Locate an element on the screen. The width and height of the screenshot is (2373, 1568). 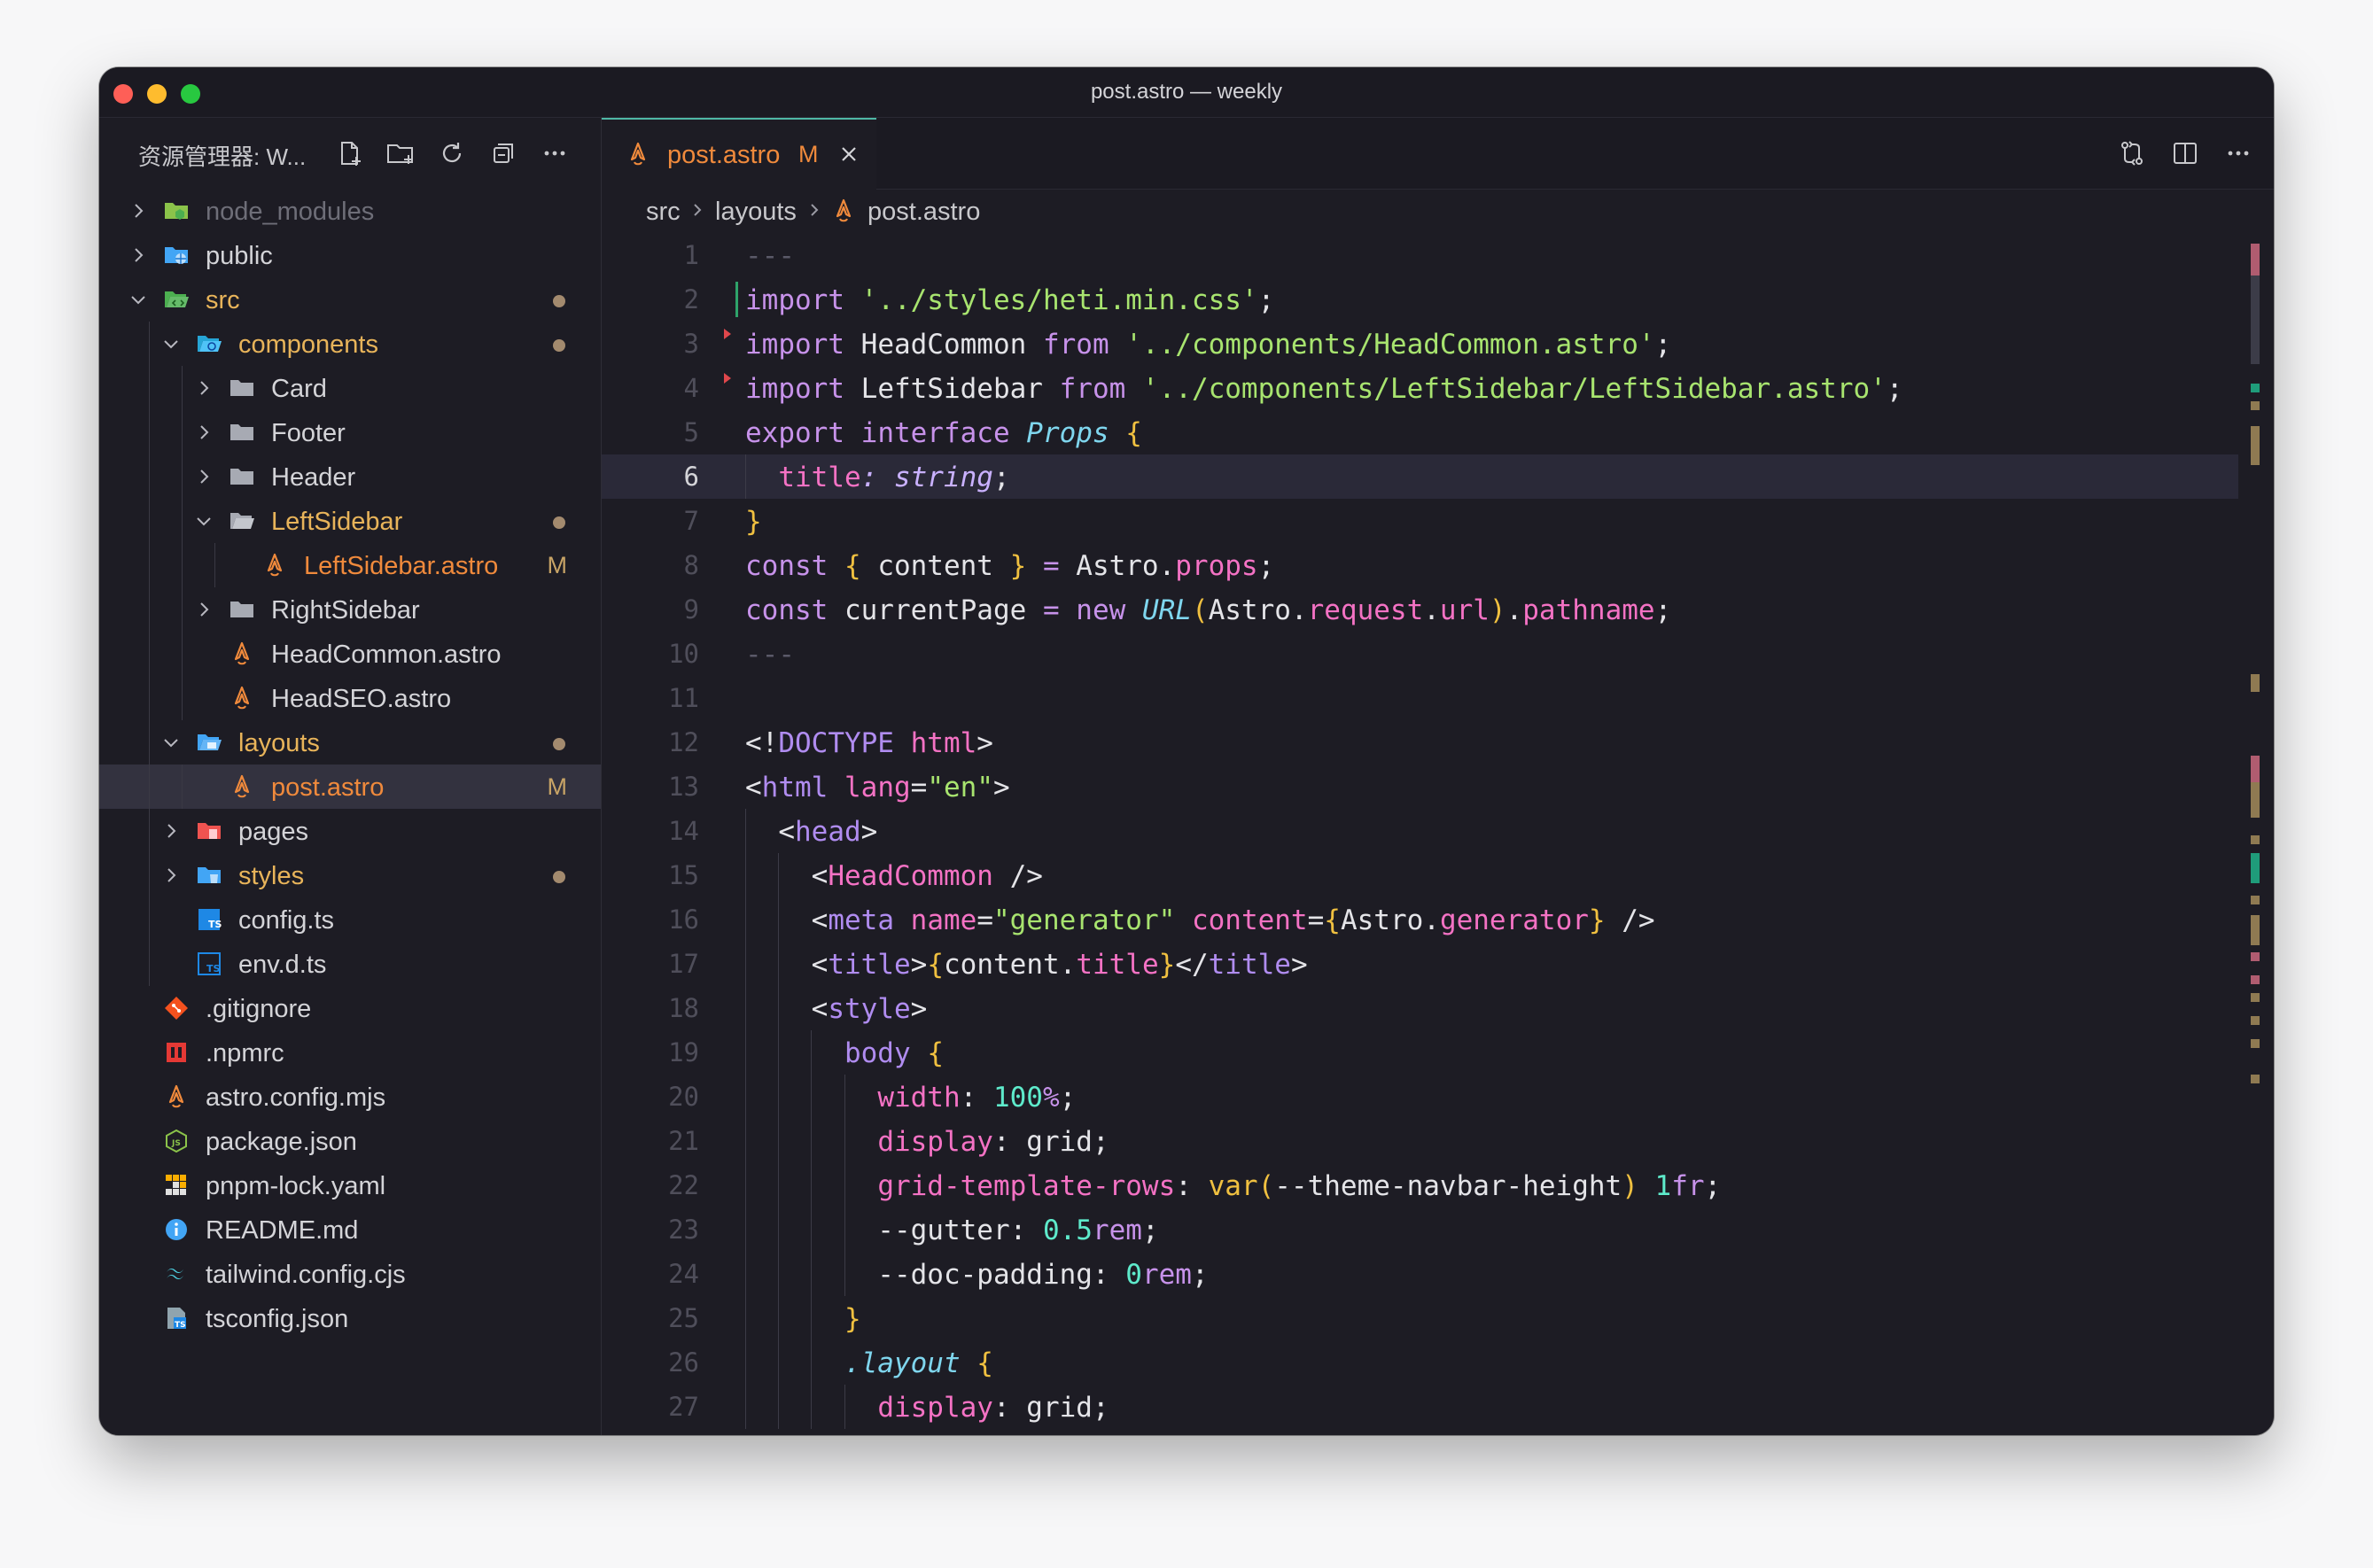
code-line: 2 import '../styles/heti.min.css'; is located at coordinates (1420, 299).